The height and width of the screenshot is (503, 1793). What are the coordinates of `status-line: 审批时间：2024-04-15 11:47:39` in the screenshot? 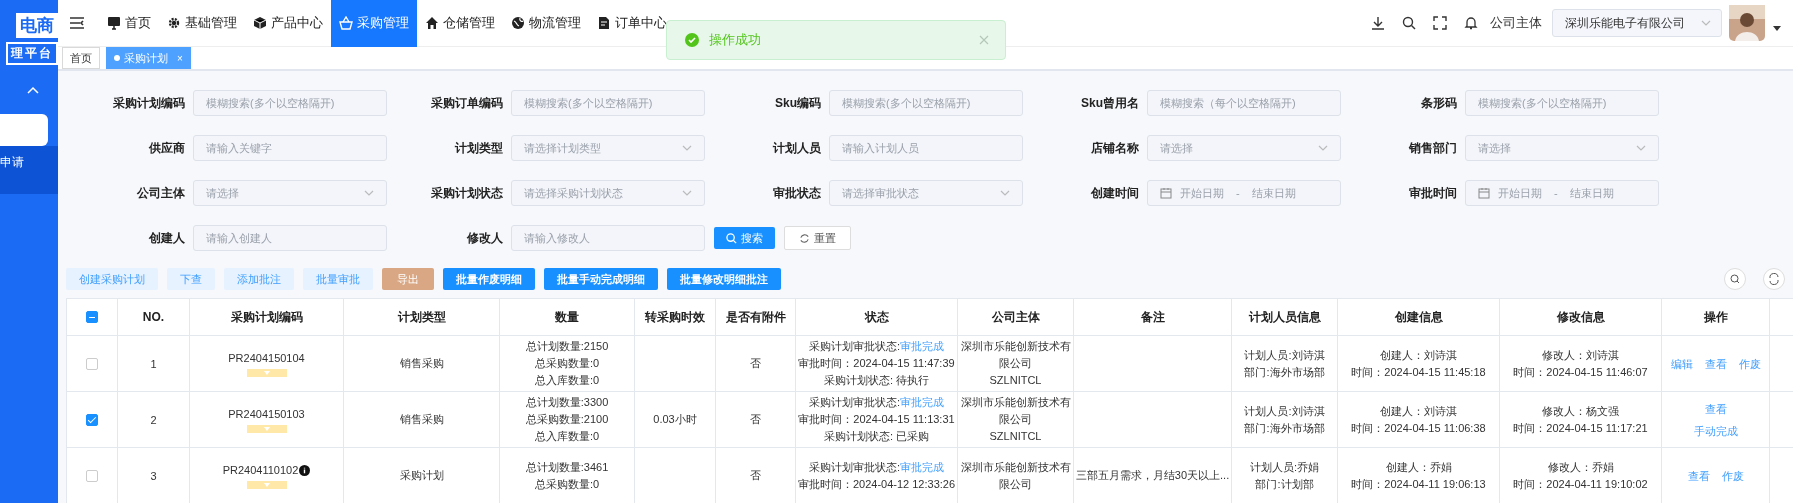 It's located at (876, 363).